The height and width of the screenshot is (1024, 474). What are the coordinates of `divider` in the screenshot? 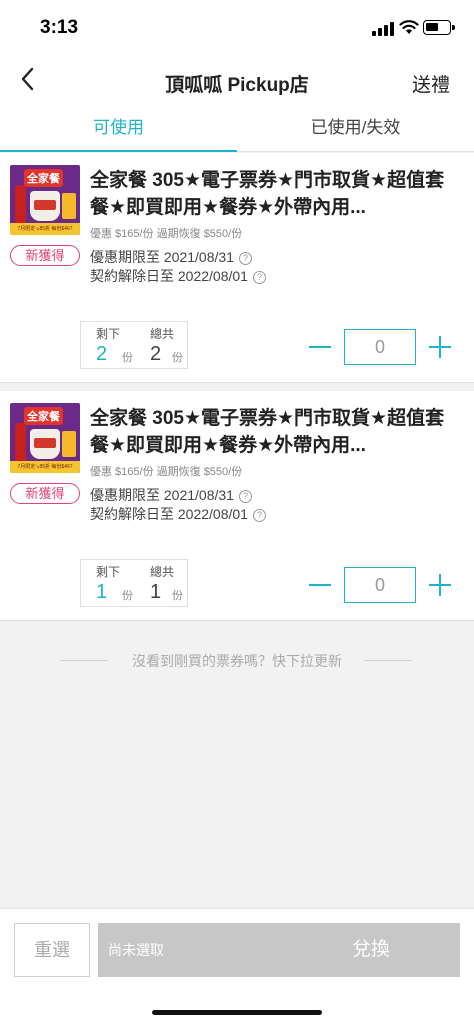 It's located at (388, 660).